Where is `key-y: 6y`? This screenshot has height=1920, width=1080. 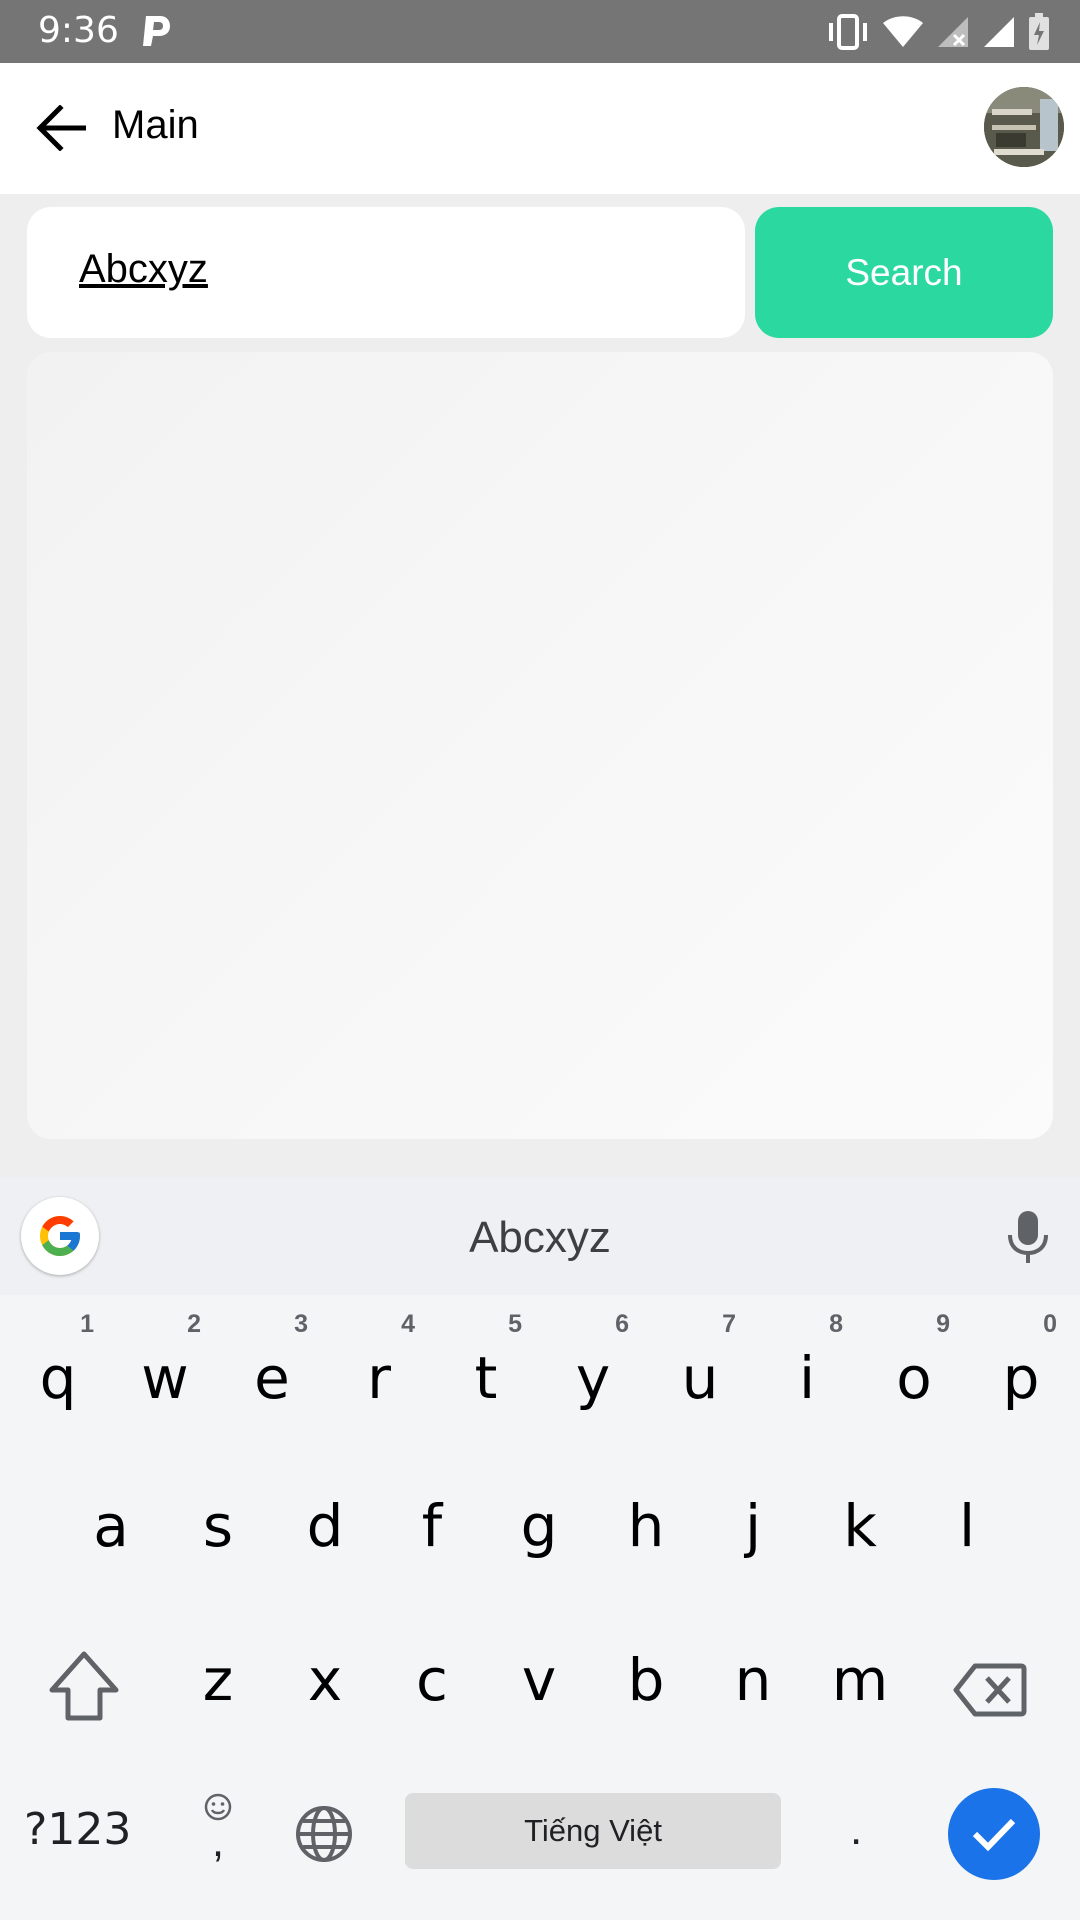
key-y: 6y is located at coordinates (593, 1362).